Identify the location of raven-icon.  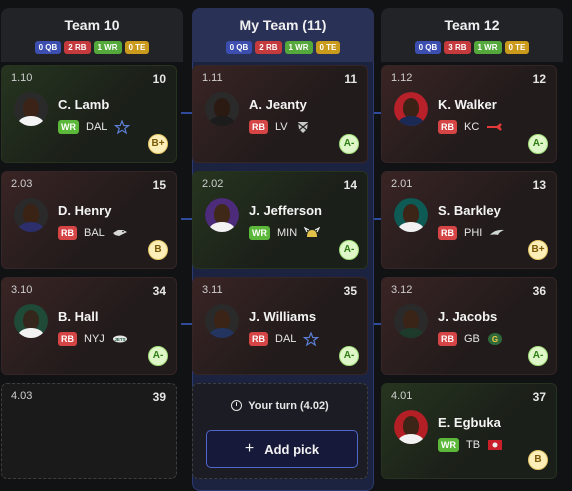
(119, 233).